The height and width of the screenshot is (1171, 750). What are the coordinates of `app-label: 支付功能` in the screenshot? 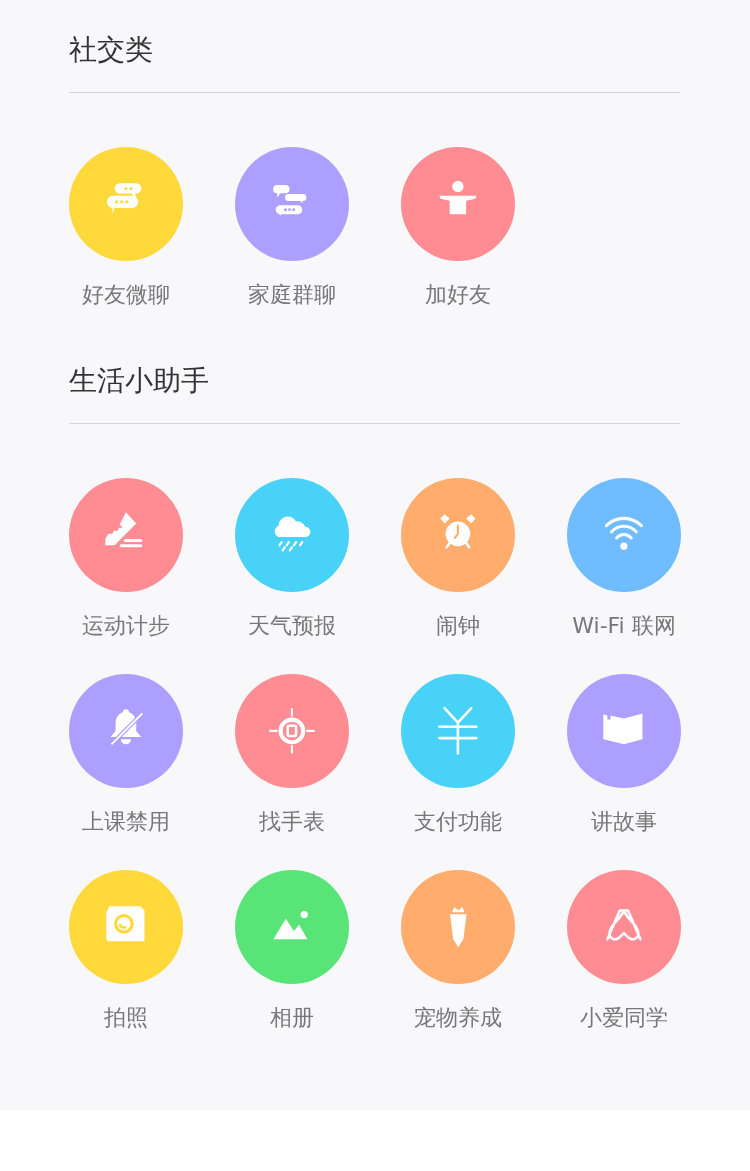 It's located at (458, 822).